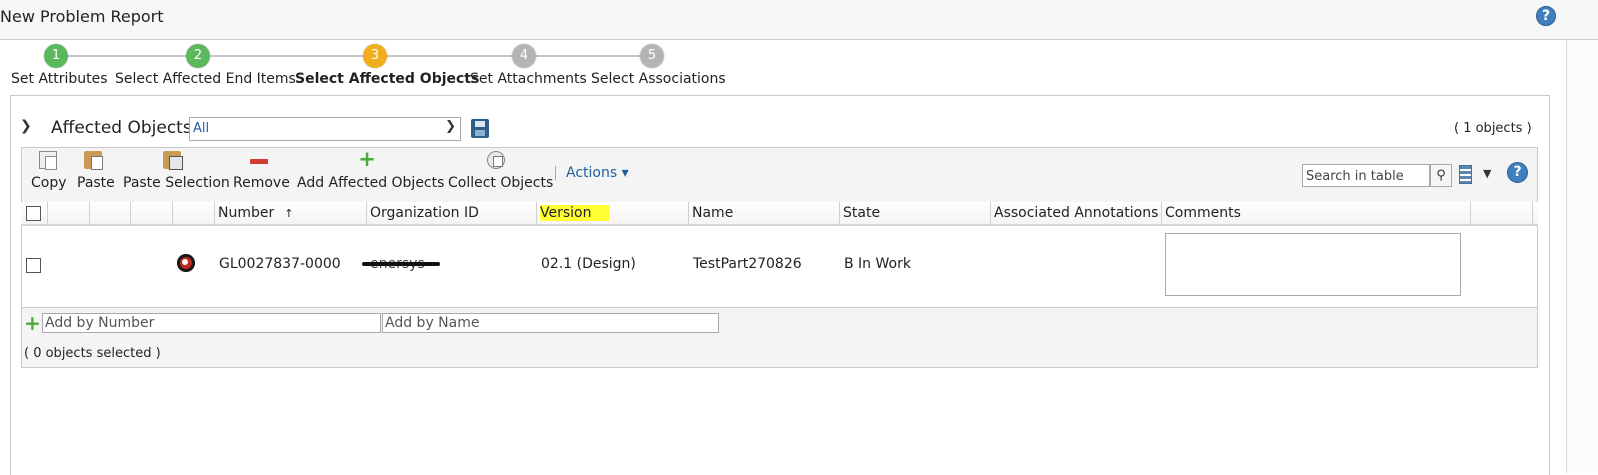 The image size is (1598, 475). Describe the element at coordinates (1313, 264) in the screenshot. I see `comments-textarea` at that location.